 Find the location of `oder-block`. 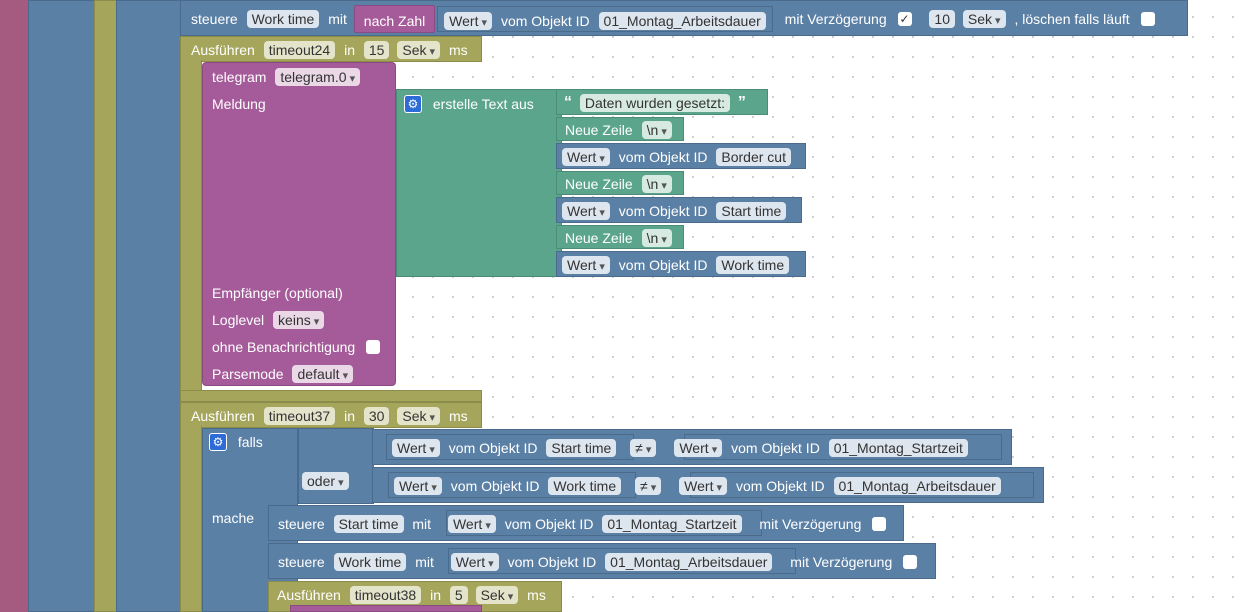

oder-block is located at coordinates (336, 466).